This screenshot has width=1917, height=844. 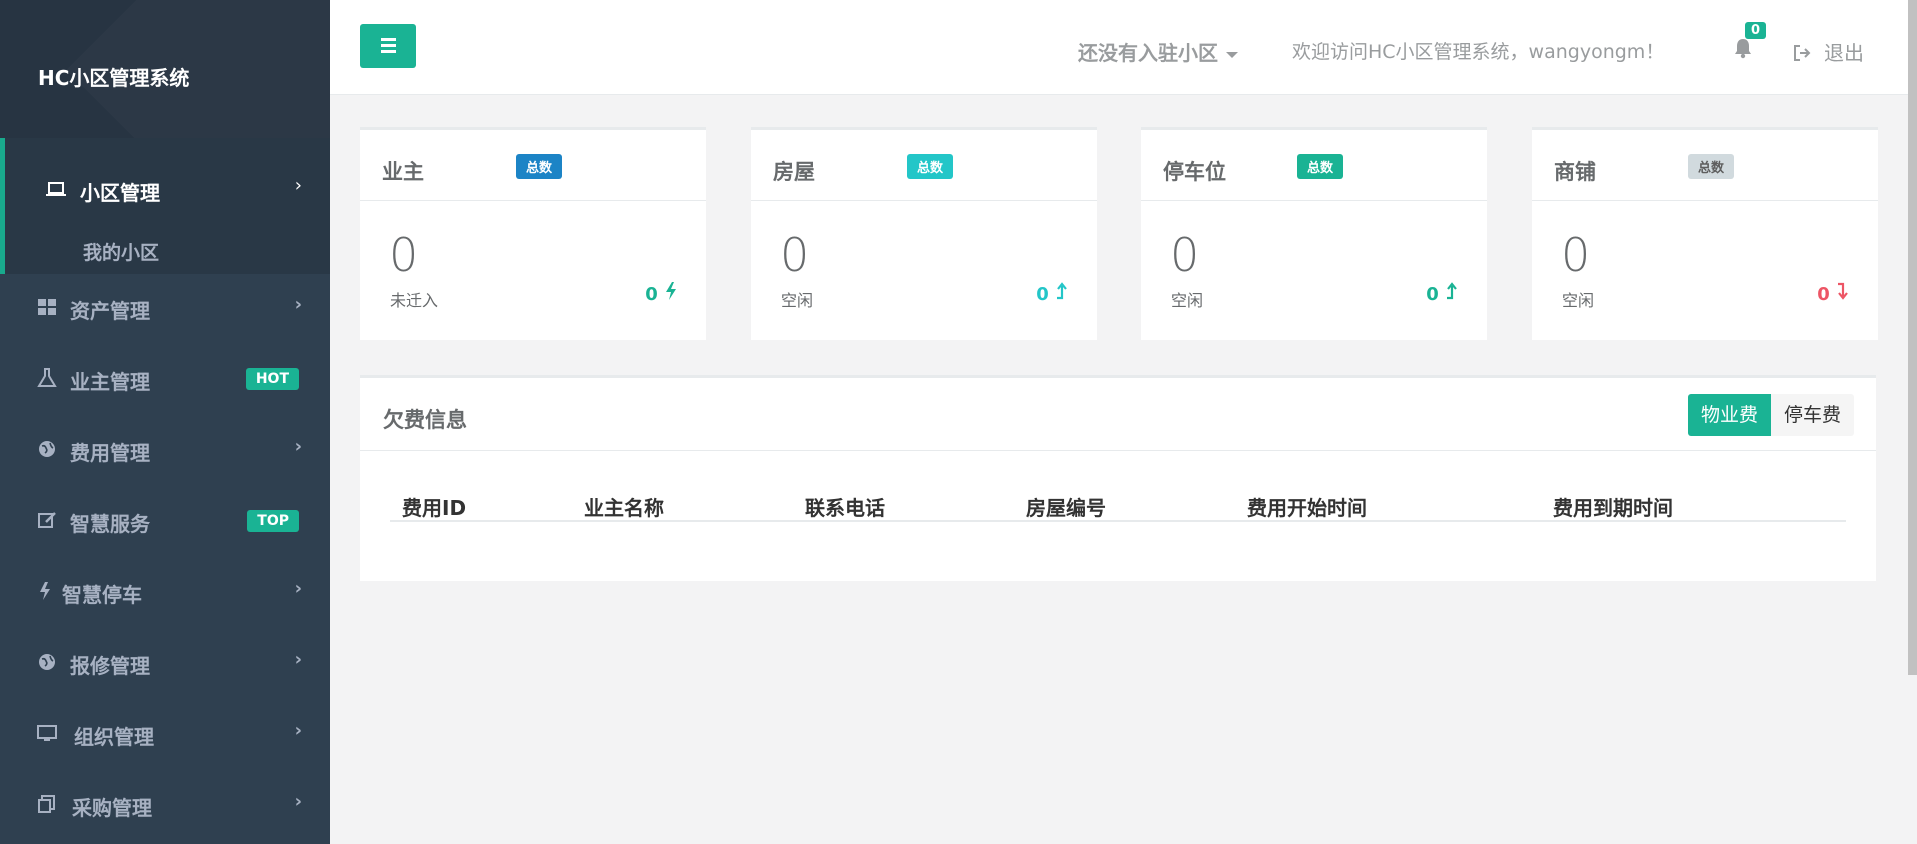 What do you see at coordinates (102, 595) in the screenshot?
I see `sidebar-item-label: 智慧停车` at bounding box center [102, 595].